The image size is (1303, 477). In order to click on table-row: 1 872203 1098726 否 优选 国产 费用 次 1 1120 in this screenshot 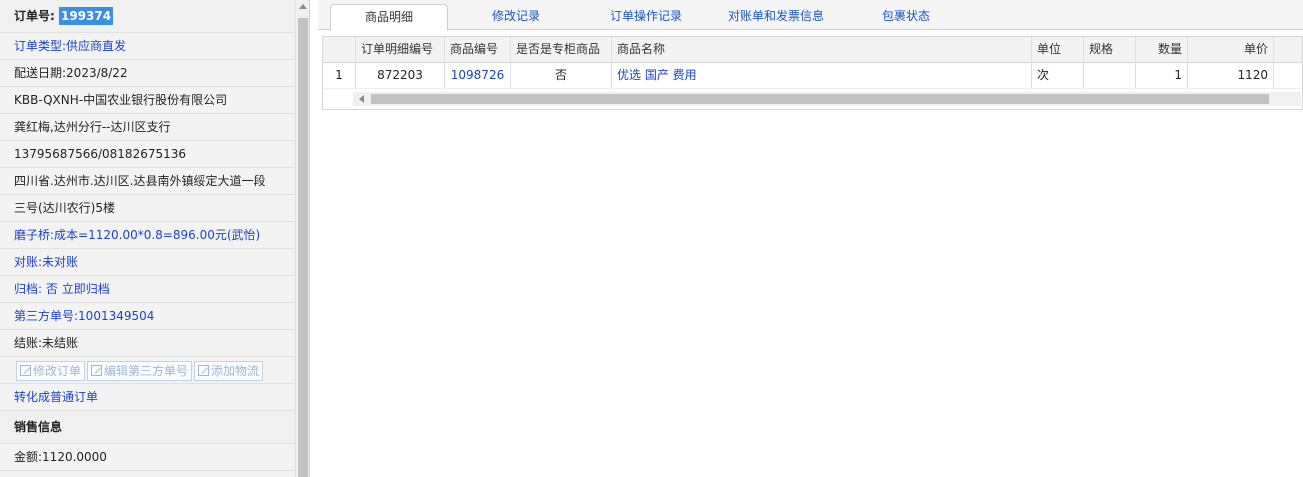, I will do `click(812, 76)`.